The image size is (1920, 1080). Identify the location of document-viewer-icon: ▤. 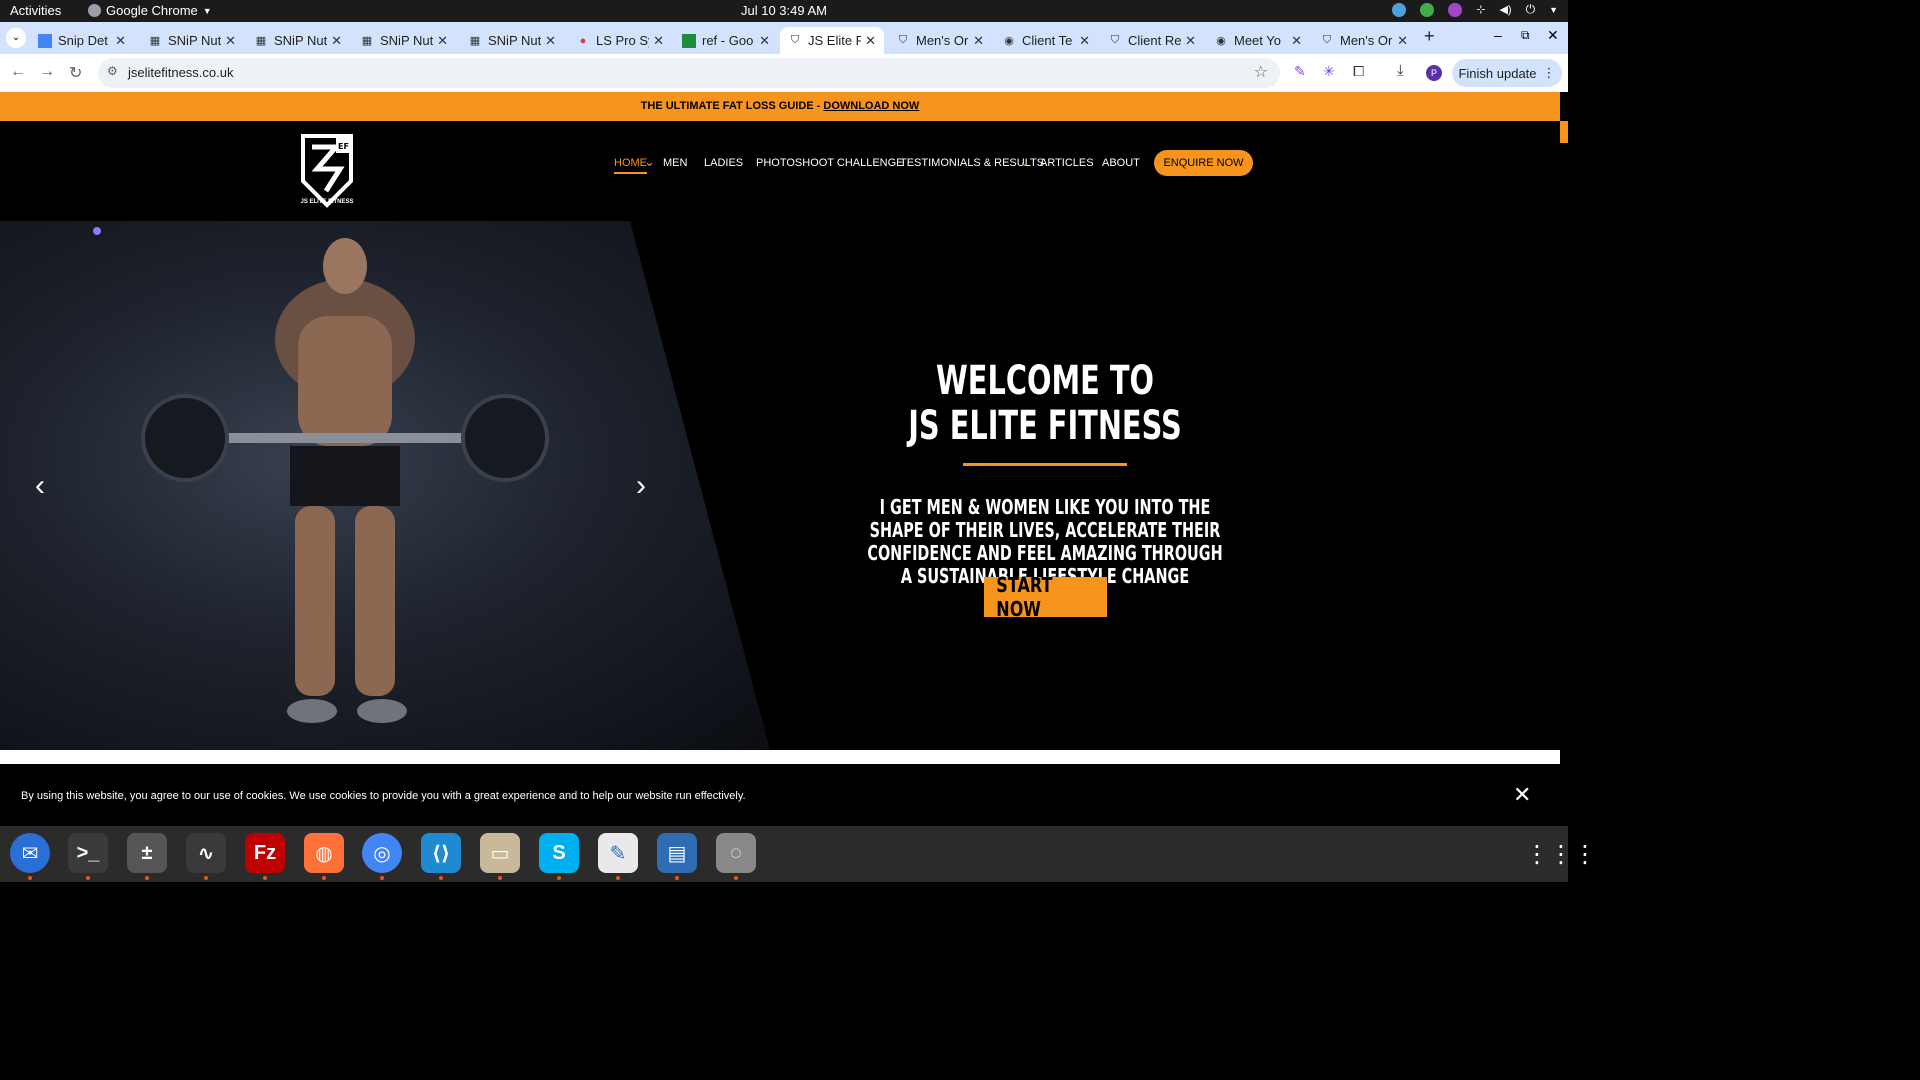
(677, 853).